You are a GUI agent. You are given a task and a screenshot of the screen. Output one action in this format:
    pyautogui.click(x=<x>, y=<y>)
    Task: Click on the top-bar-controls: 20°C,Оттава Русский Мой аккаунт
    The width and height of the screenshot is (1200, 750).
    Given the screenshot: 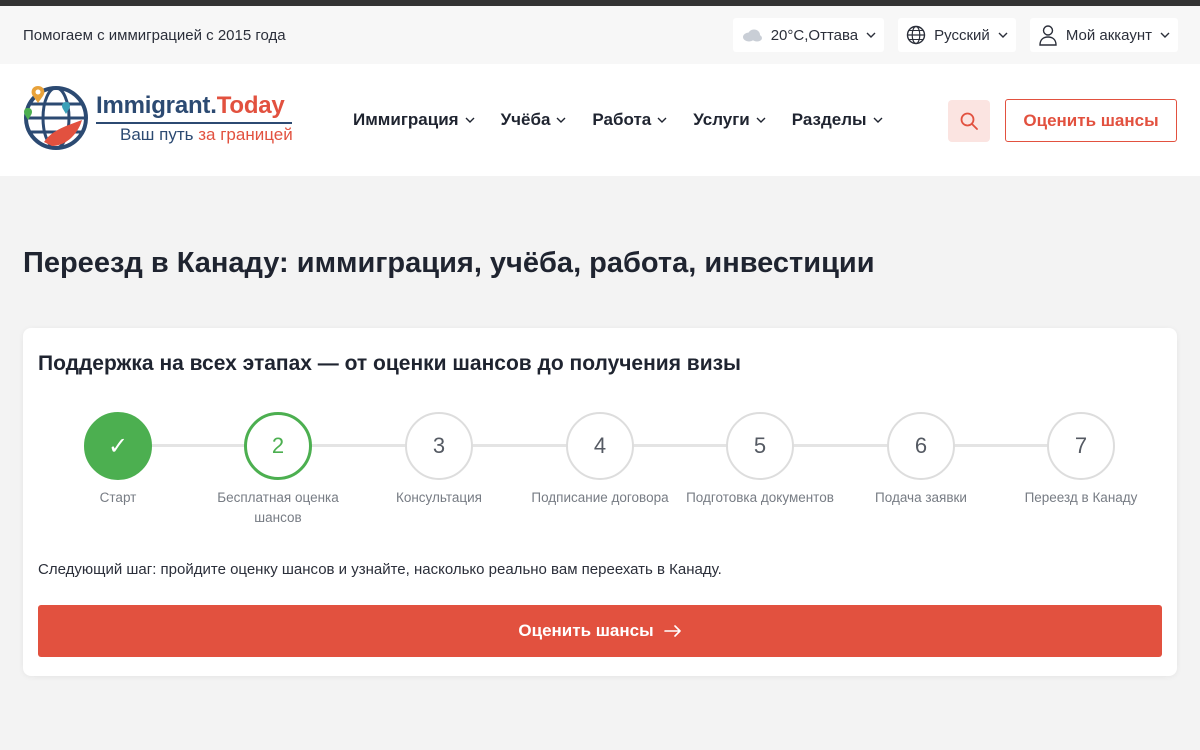 What is the action you would take?
    pyautogui.click(x=955, y=35)
    